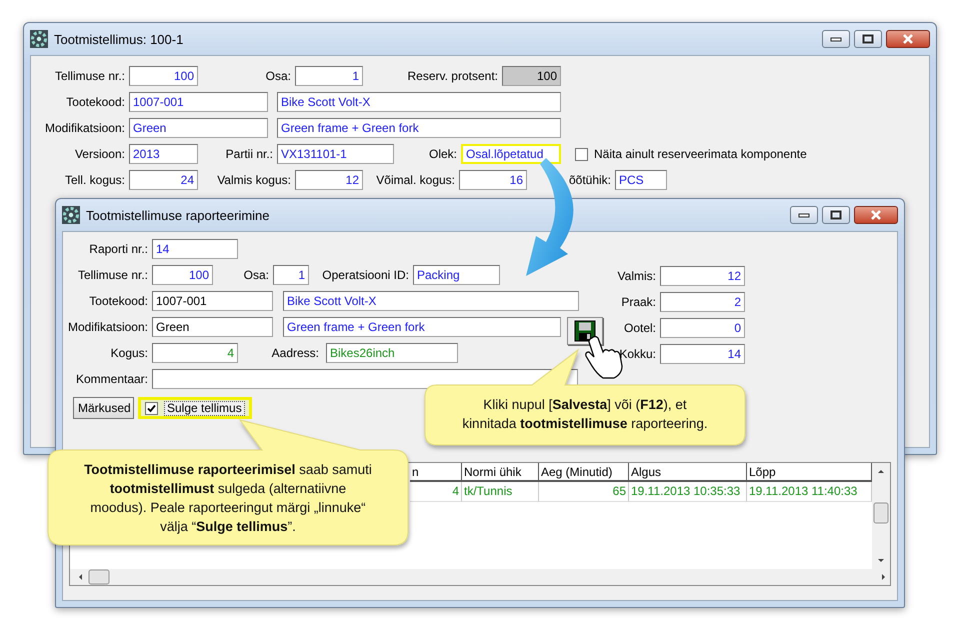 The image size is (960, 631). I want to click on input-field: 4, so click(195, 353).